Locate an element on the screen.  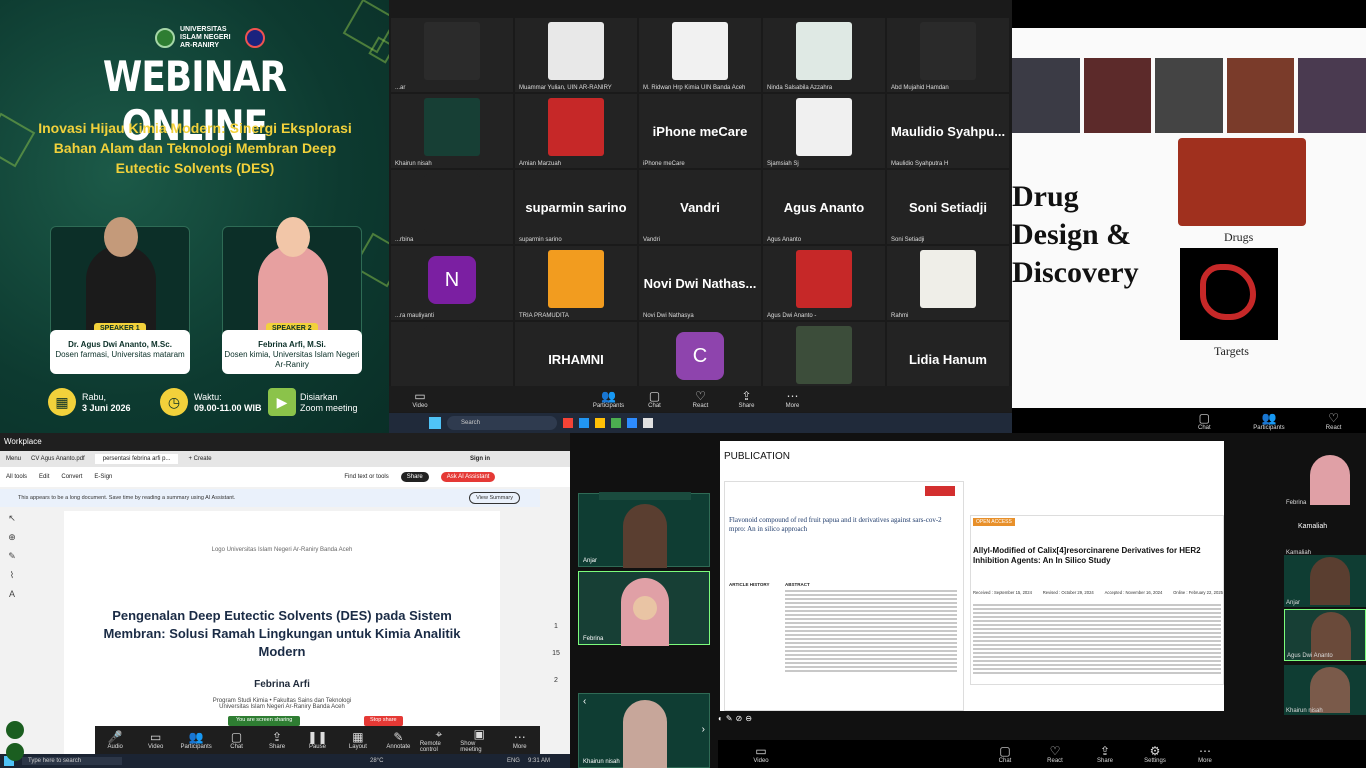
zoom-speaker-strip: Anjar Febrina ‹ › Khairun nisah is located at coordinates (644, 600).